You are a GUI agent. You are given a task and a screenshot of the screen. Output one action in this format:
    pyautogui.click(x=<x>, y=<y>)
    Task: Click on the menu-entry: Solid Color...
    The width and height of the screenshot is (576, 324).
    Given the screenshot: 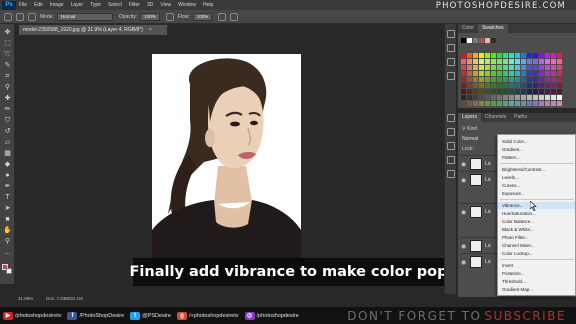 What is the action you would take?
    pyautogui.click(x=536, y=141)
    